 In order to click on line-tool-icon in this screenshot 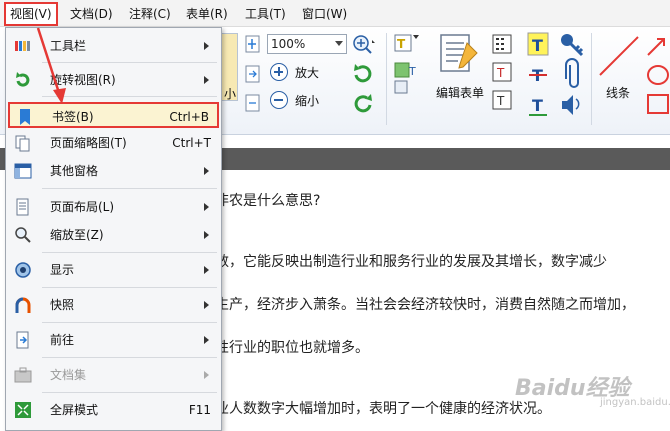, I will do `click(619, 56)`.